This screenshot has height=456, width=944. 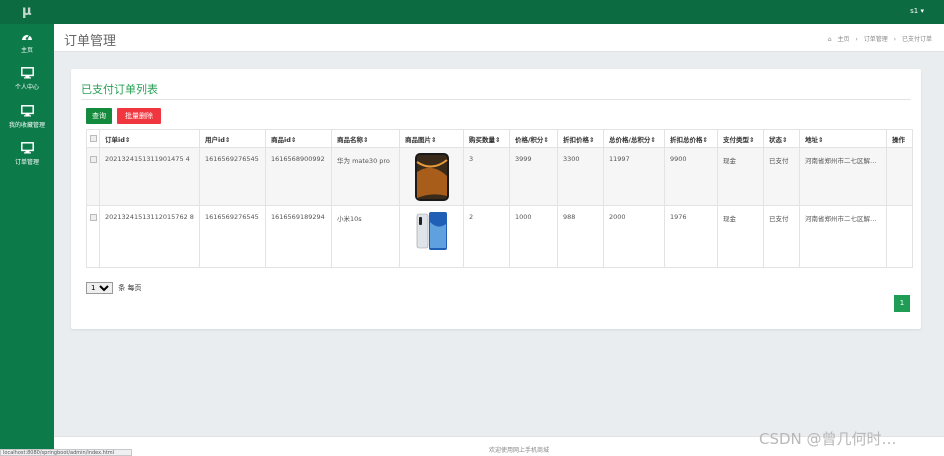 I want to click on breadcrumb-current: 已支付订单, so click(x=916, y=39).